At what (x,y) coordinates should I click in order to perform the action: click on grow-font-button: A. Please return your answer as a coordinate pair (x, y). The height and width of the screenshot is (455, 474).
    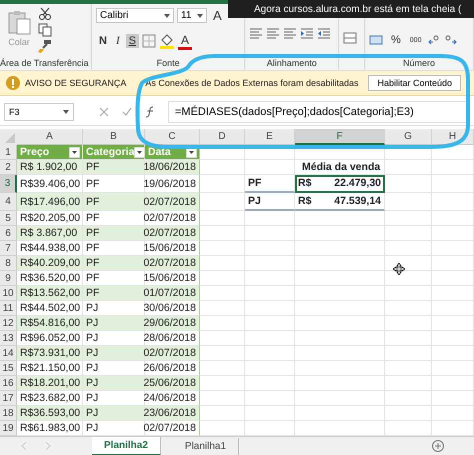
    Looking at the image, I should click on (217, 15).